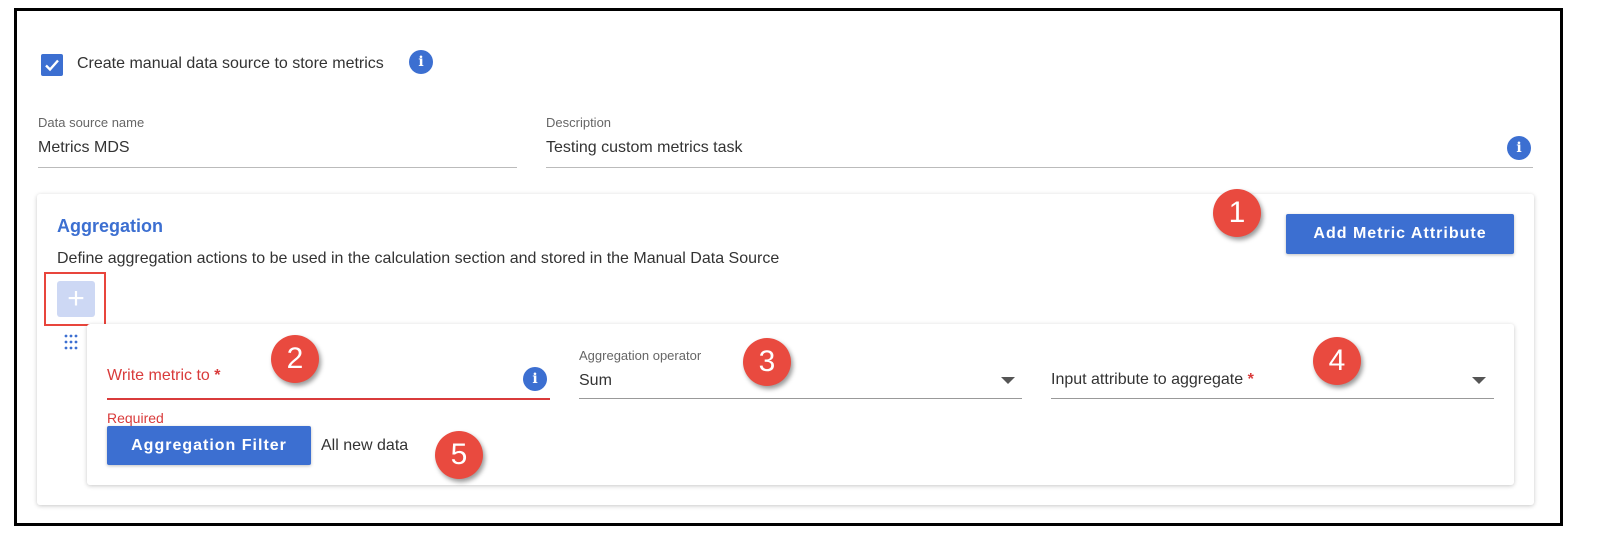  I want to click on write-metric-info-icon: i, so click(535, 379).